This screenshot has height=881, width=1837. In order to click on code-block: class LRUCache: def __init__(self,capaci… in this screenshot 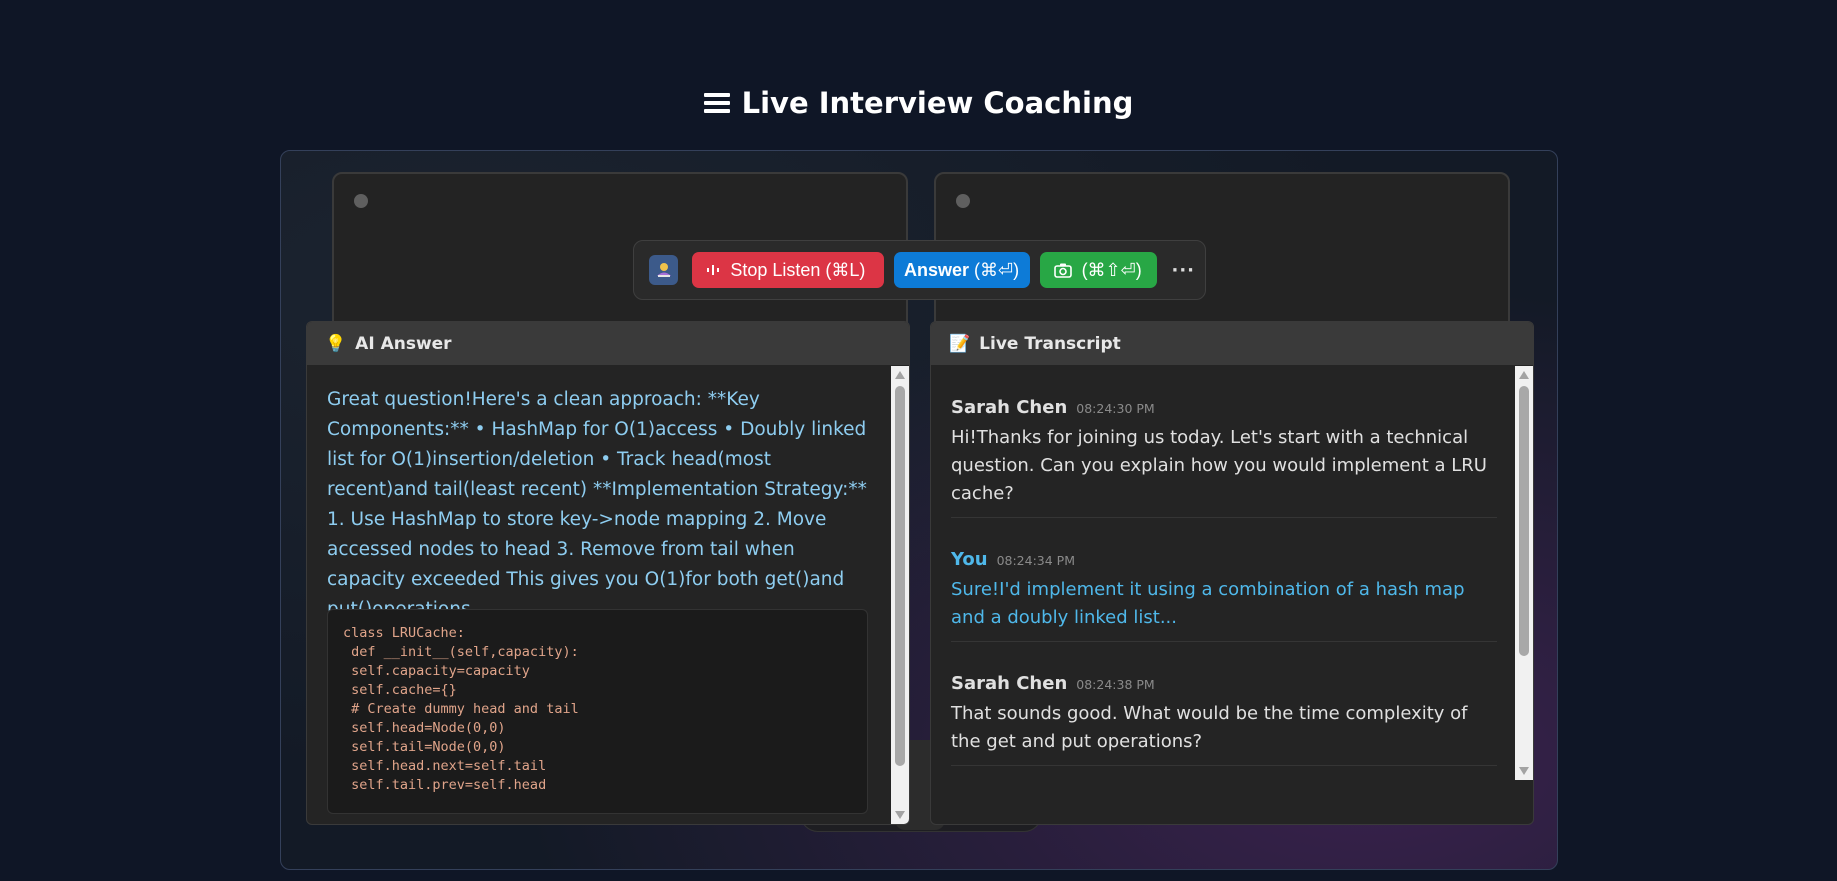, I will do `click(597, 711)`.